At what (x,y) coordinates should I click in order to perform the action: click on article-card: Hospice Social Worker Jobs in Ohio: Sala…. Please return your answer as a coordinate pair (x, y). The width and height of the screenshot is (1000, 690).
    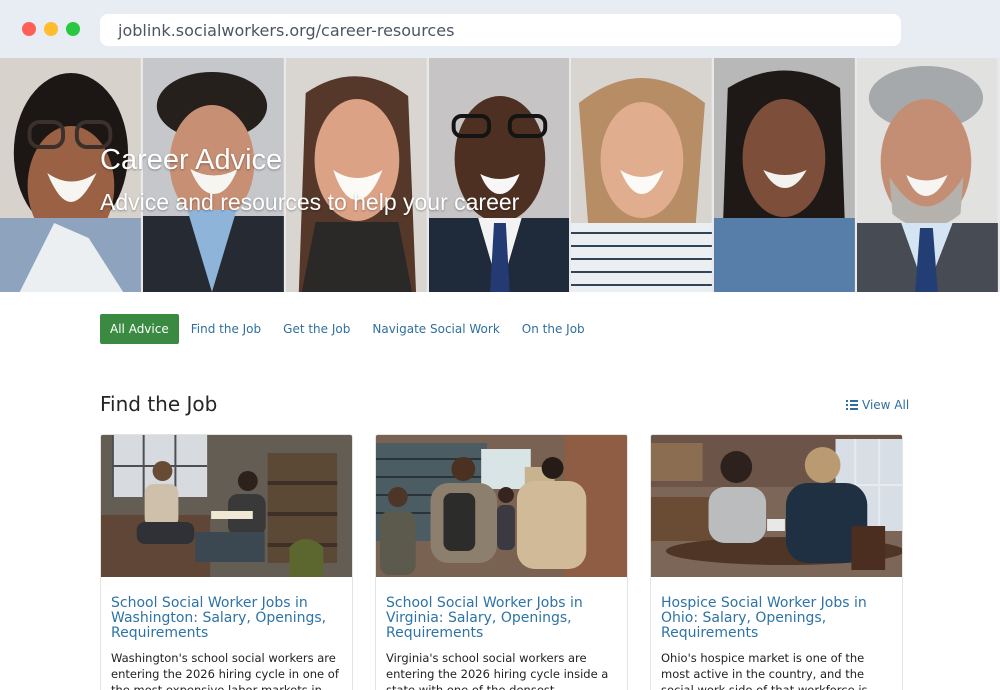
    Looking at the image, I should click on (776, 562).